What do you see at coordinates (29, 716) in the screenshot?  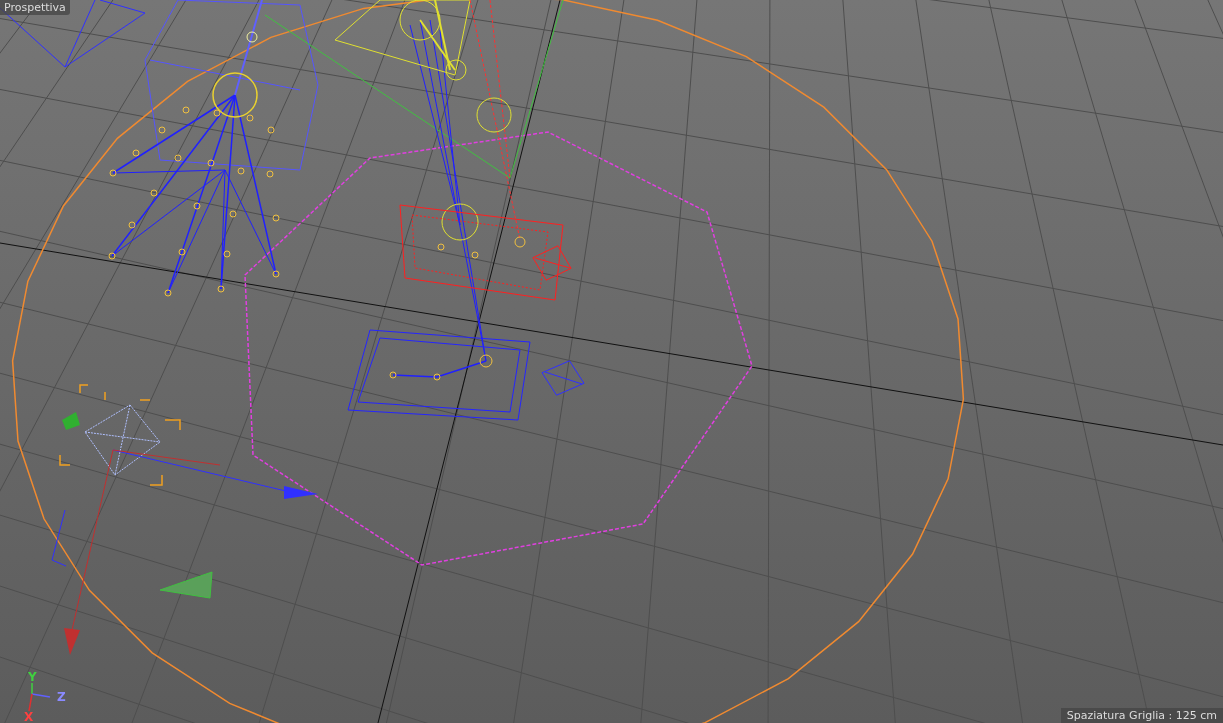 I see `axis-label: X` at bounding box center [29, 716].